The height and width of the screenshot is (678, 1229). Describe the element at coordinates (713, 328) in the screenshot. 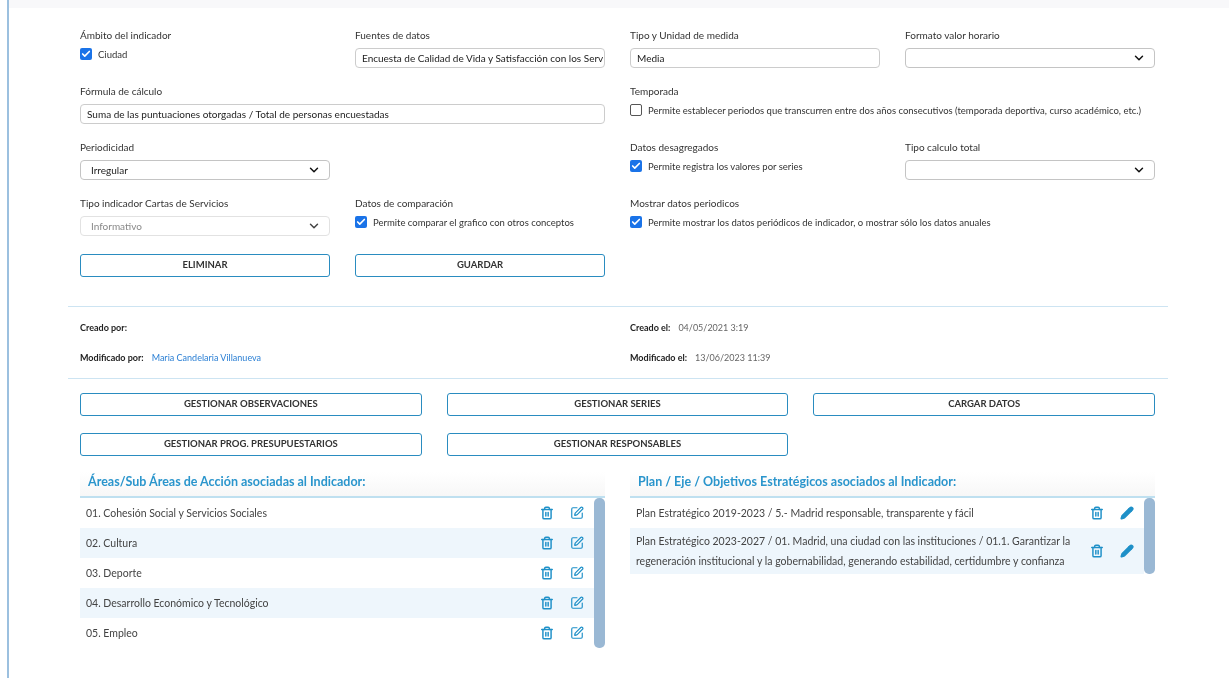

I see `meta-value: 04/05/2021 3:19` at that location.